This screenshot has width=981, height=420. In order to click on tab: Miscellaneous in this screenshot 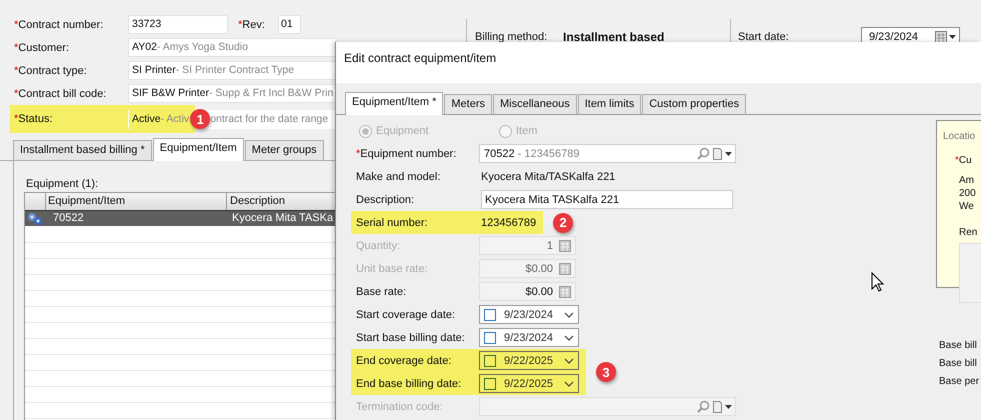, I will do `click(535, 104)`.